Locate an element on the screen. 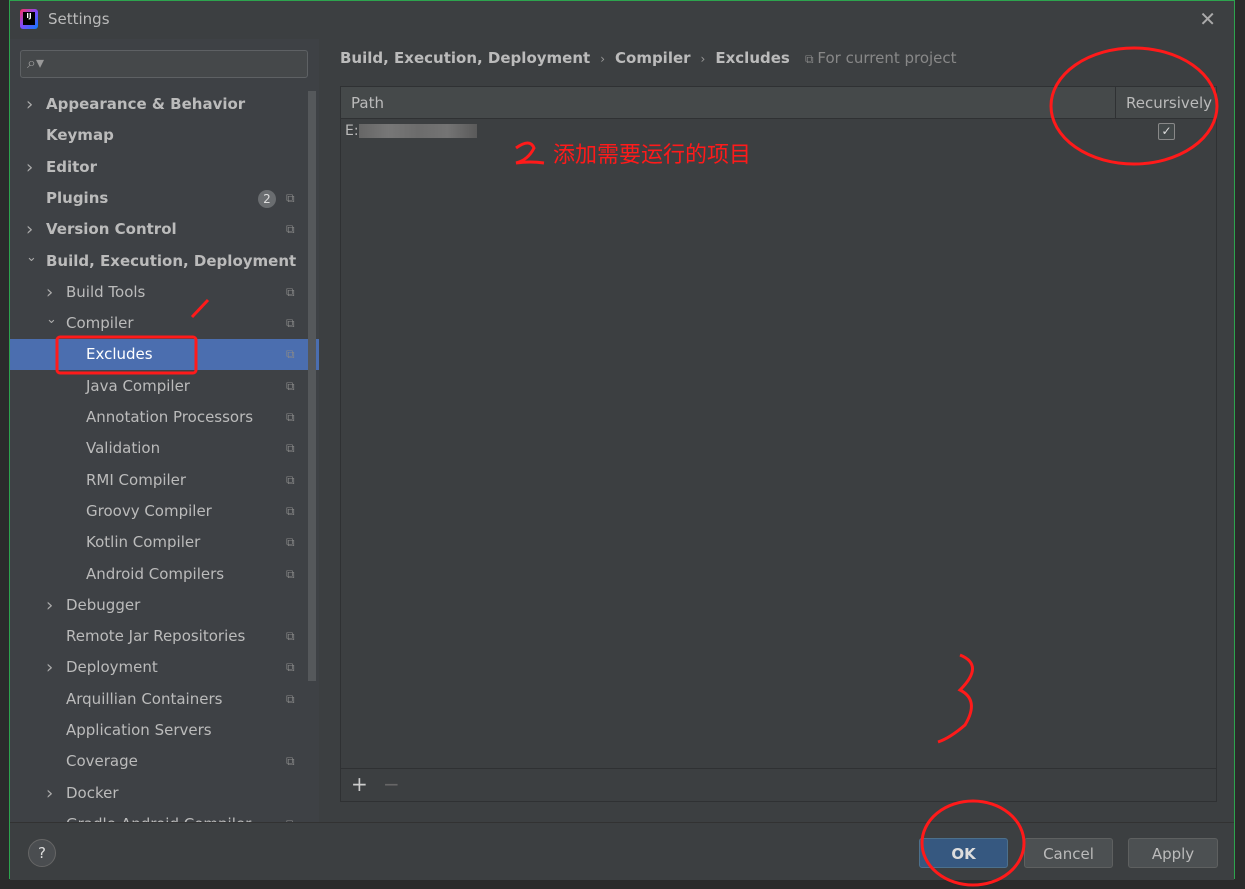 The width and height of the screenshot is (1245, 889). close-icon: ✕ is located at coordinates (1207, 19).